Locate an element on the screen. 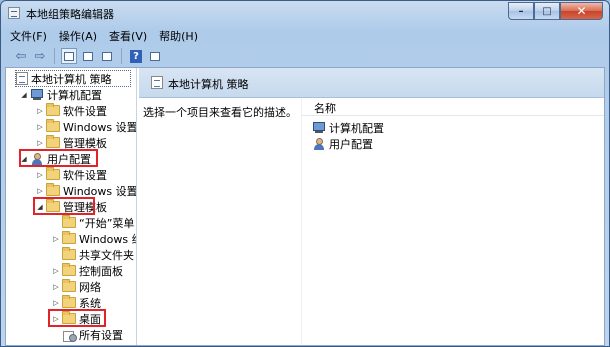 The image size is (610, 347). tree-item-label: “开始”菜单 is located at coordinates (107, 223).